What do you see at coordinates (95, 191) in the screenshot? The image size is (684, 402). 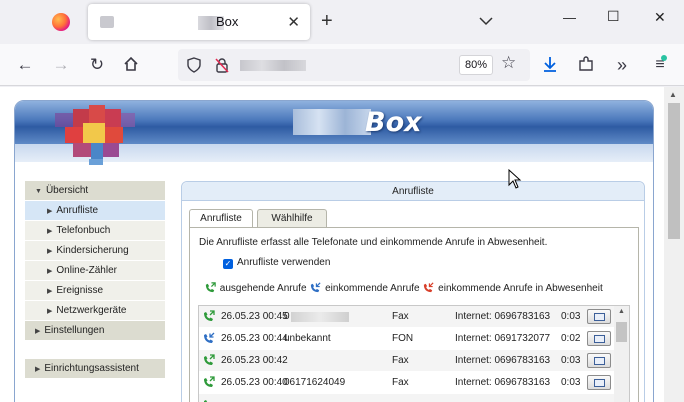 I see `sidebar-item-uebersicht: ▼ Übersicht` at bounding box center [95, 191].